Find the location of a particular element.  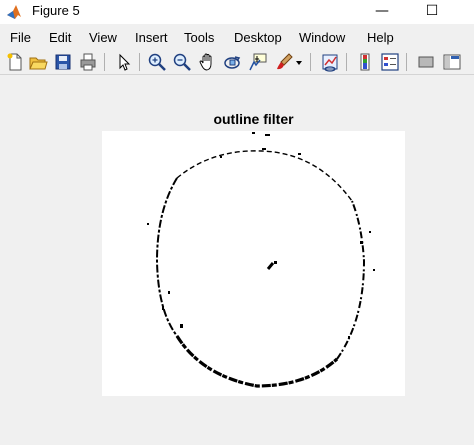

zoom-out-icon is located at coordinates (182, 62).